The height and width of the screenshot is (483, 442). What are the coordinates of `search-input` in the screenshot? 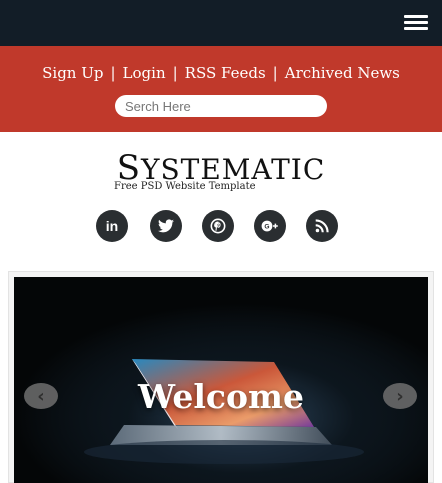 It's located at (221, 106).